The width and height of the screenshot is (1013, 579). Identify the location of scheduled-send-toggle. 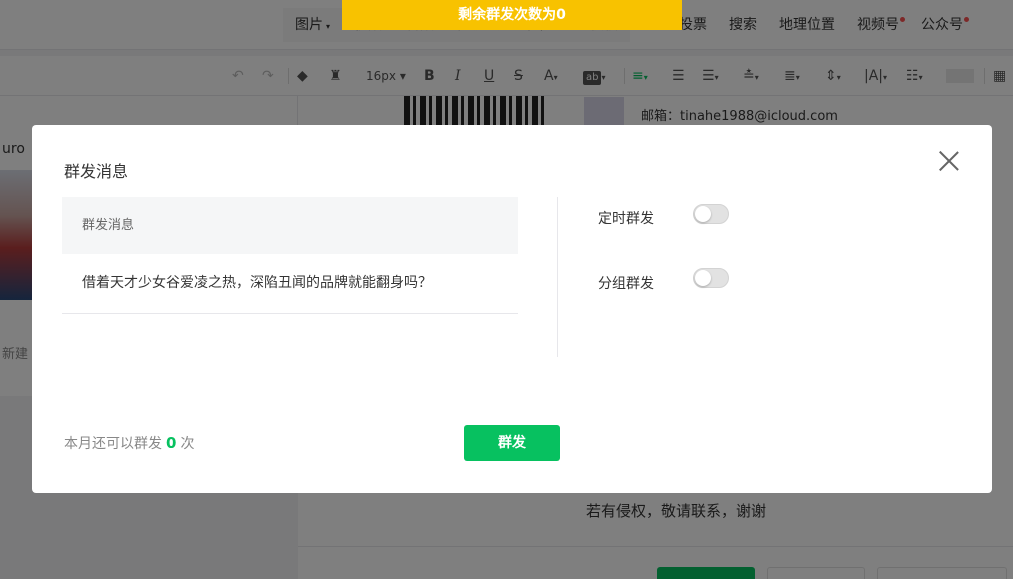
(711, 214).